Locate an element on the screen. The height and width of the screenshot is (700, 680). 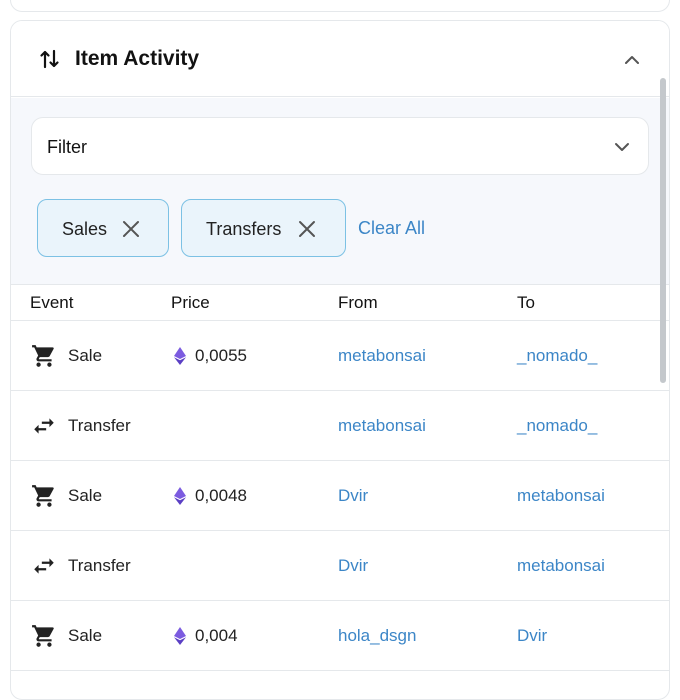
filter-chip-sales: Sales is located at coordinates (103, 228).